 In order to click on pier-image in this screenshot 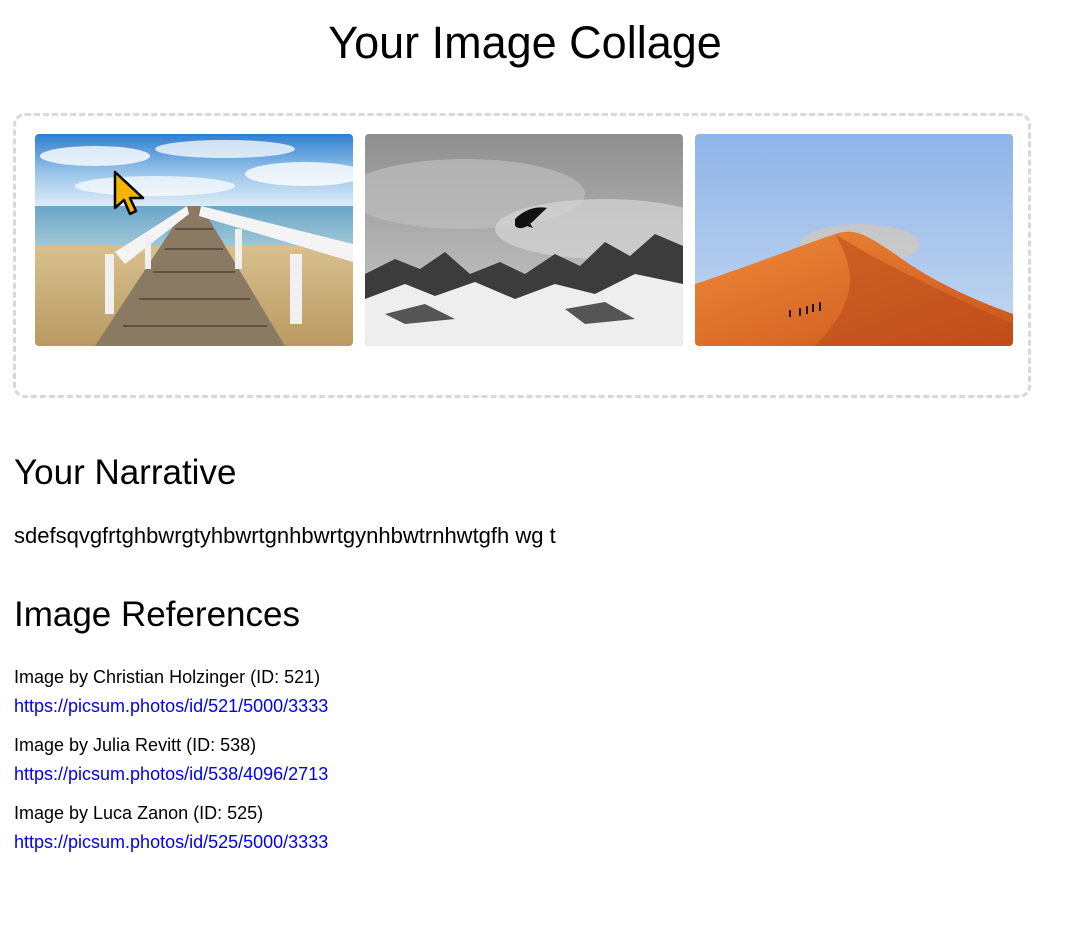, I will do `click(194, 240)`.